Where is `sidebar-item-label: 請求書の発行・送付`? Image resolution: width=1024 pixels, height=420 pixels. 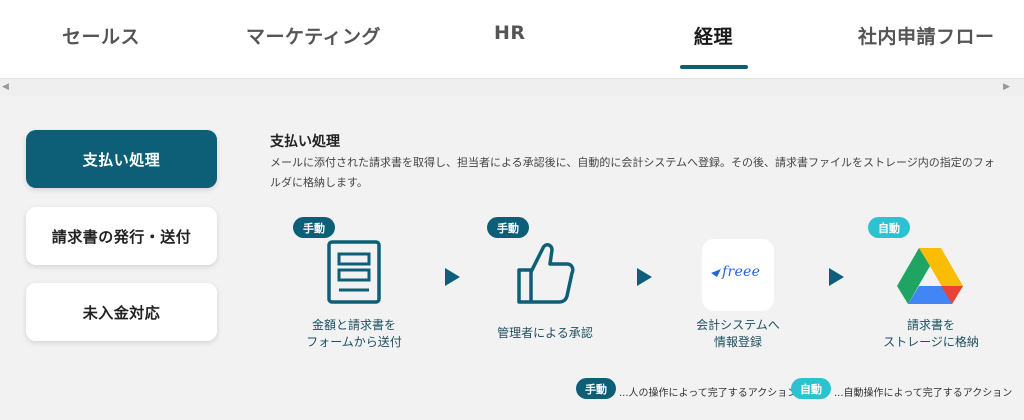
sidebar-item-label: 請求書の発行・送付 is located at coordinates (121, 236).